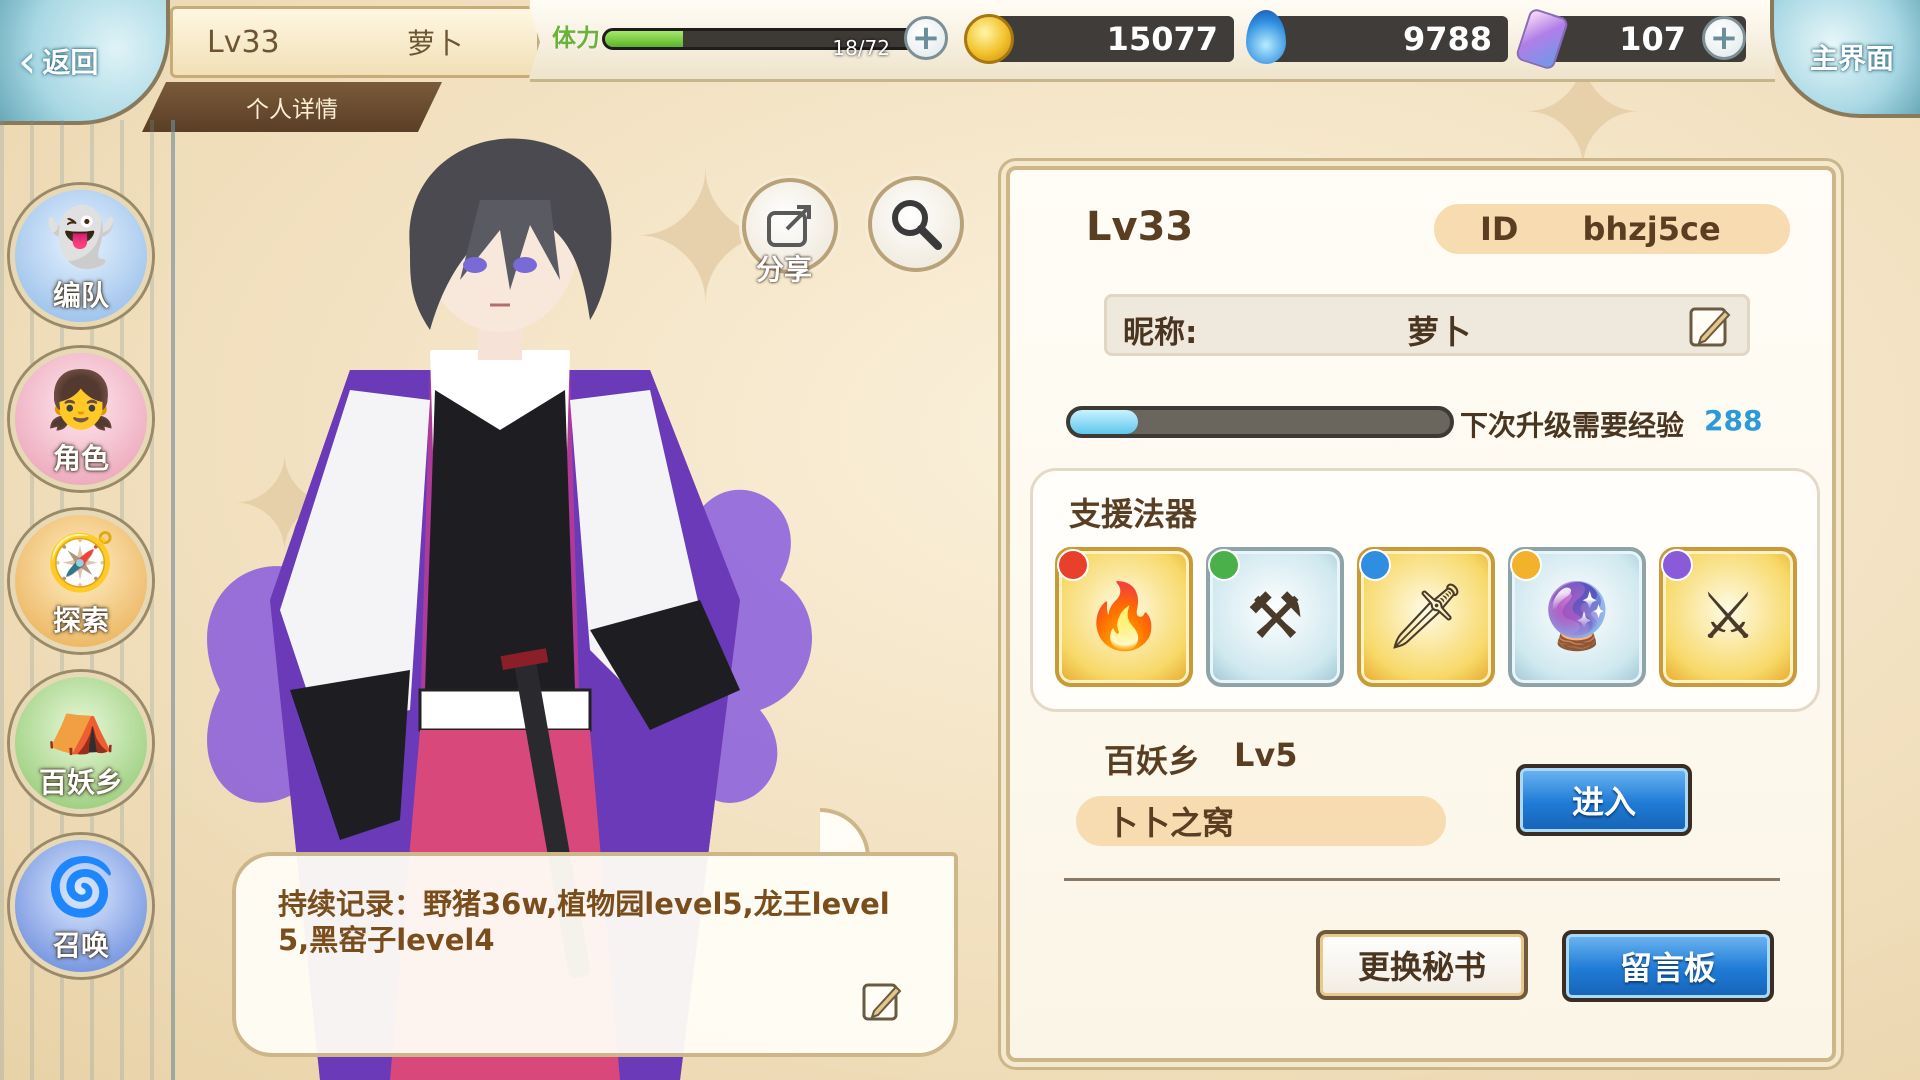 This screenshot has height=1080, width=1920. I want to click on sidebar-item-label: 角色, so click(80, 458).